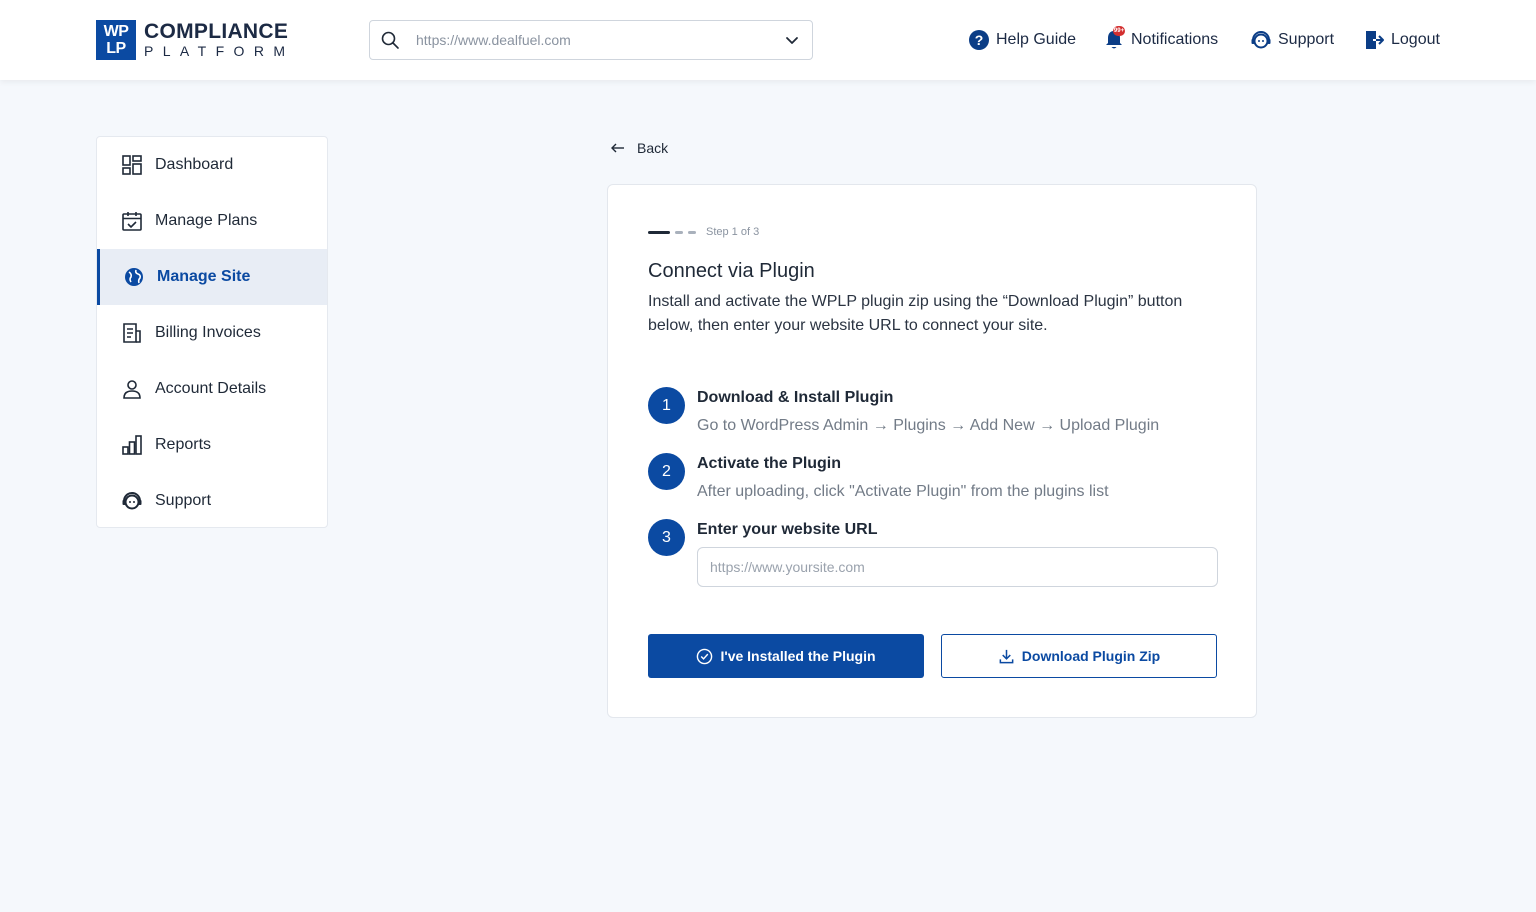  Describe the element at coordinates (733, 232) in the screenshot. I see `step-progress-label: Step 1 of 3` at that location.